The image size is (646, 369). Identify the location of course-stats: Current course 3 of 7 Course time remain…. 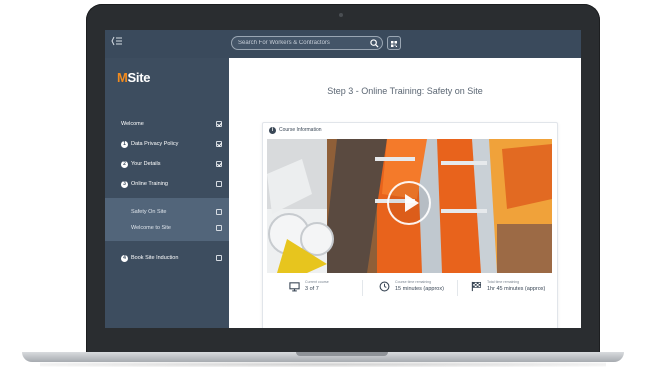
(409, 288).